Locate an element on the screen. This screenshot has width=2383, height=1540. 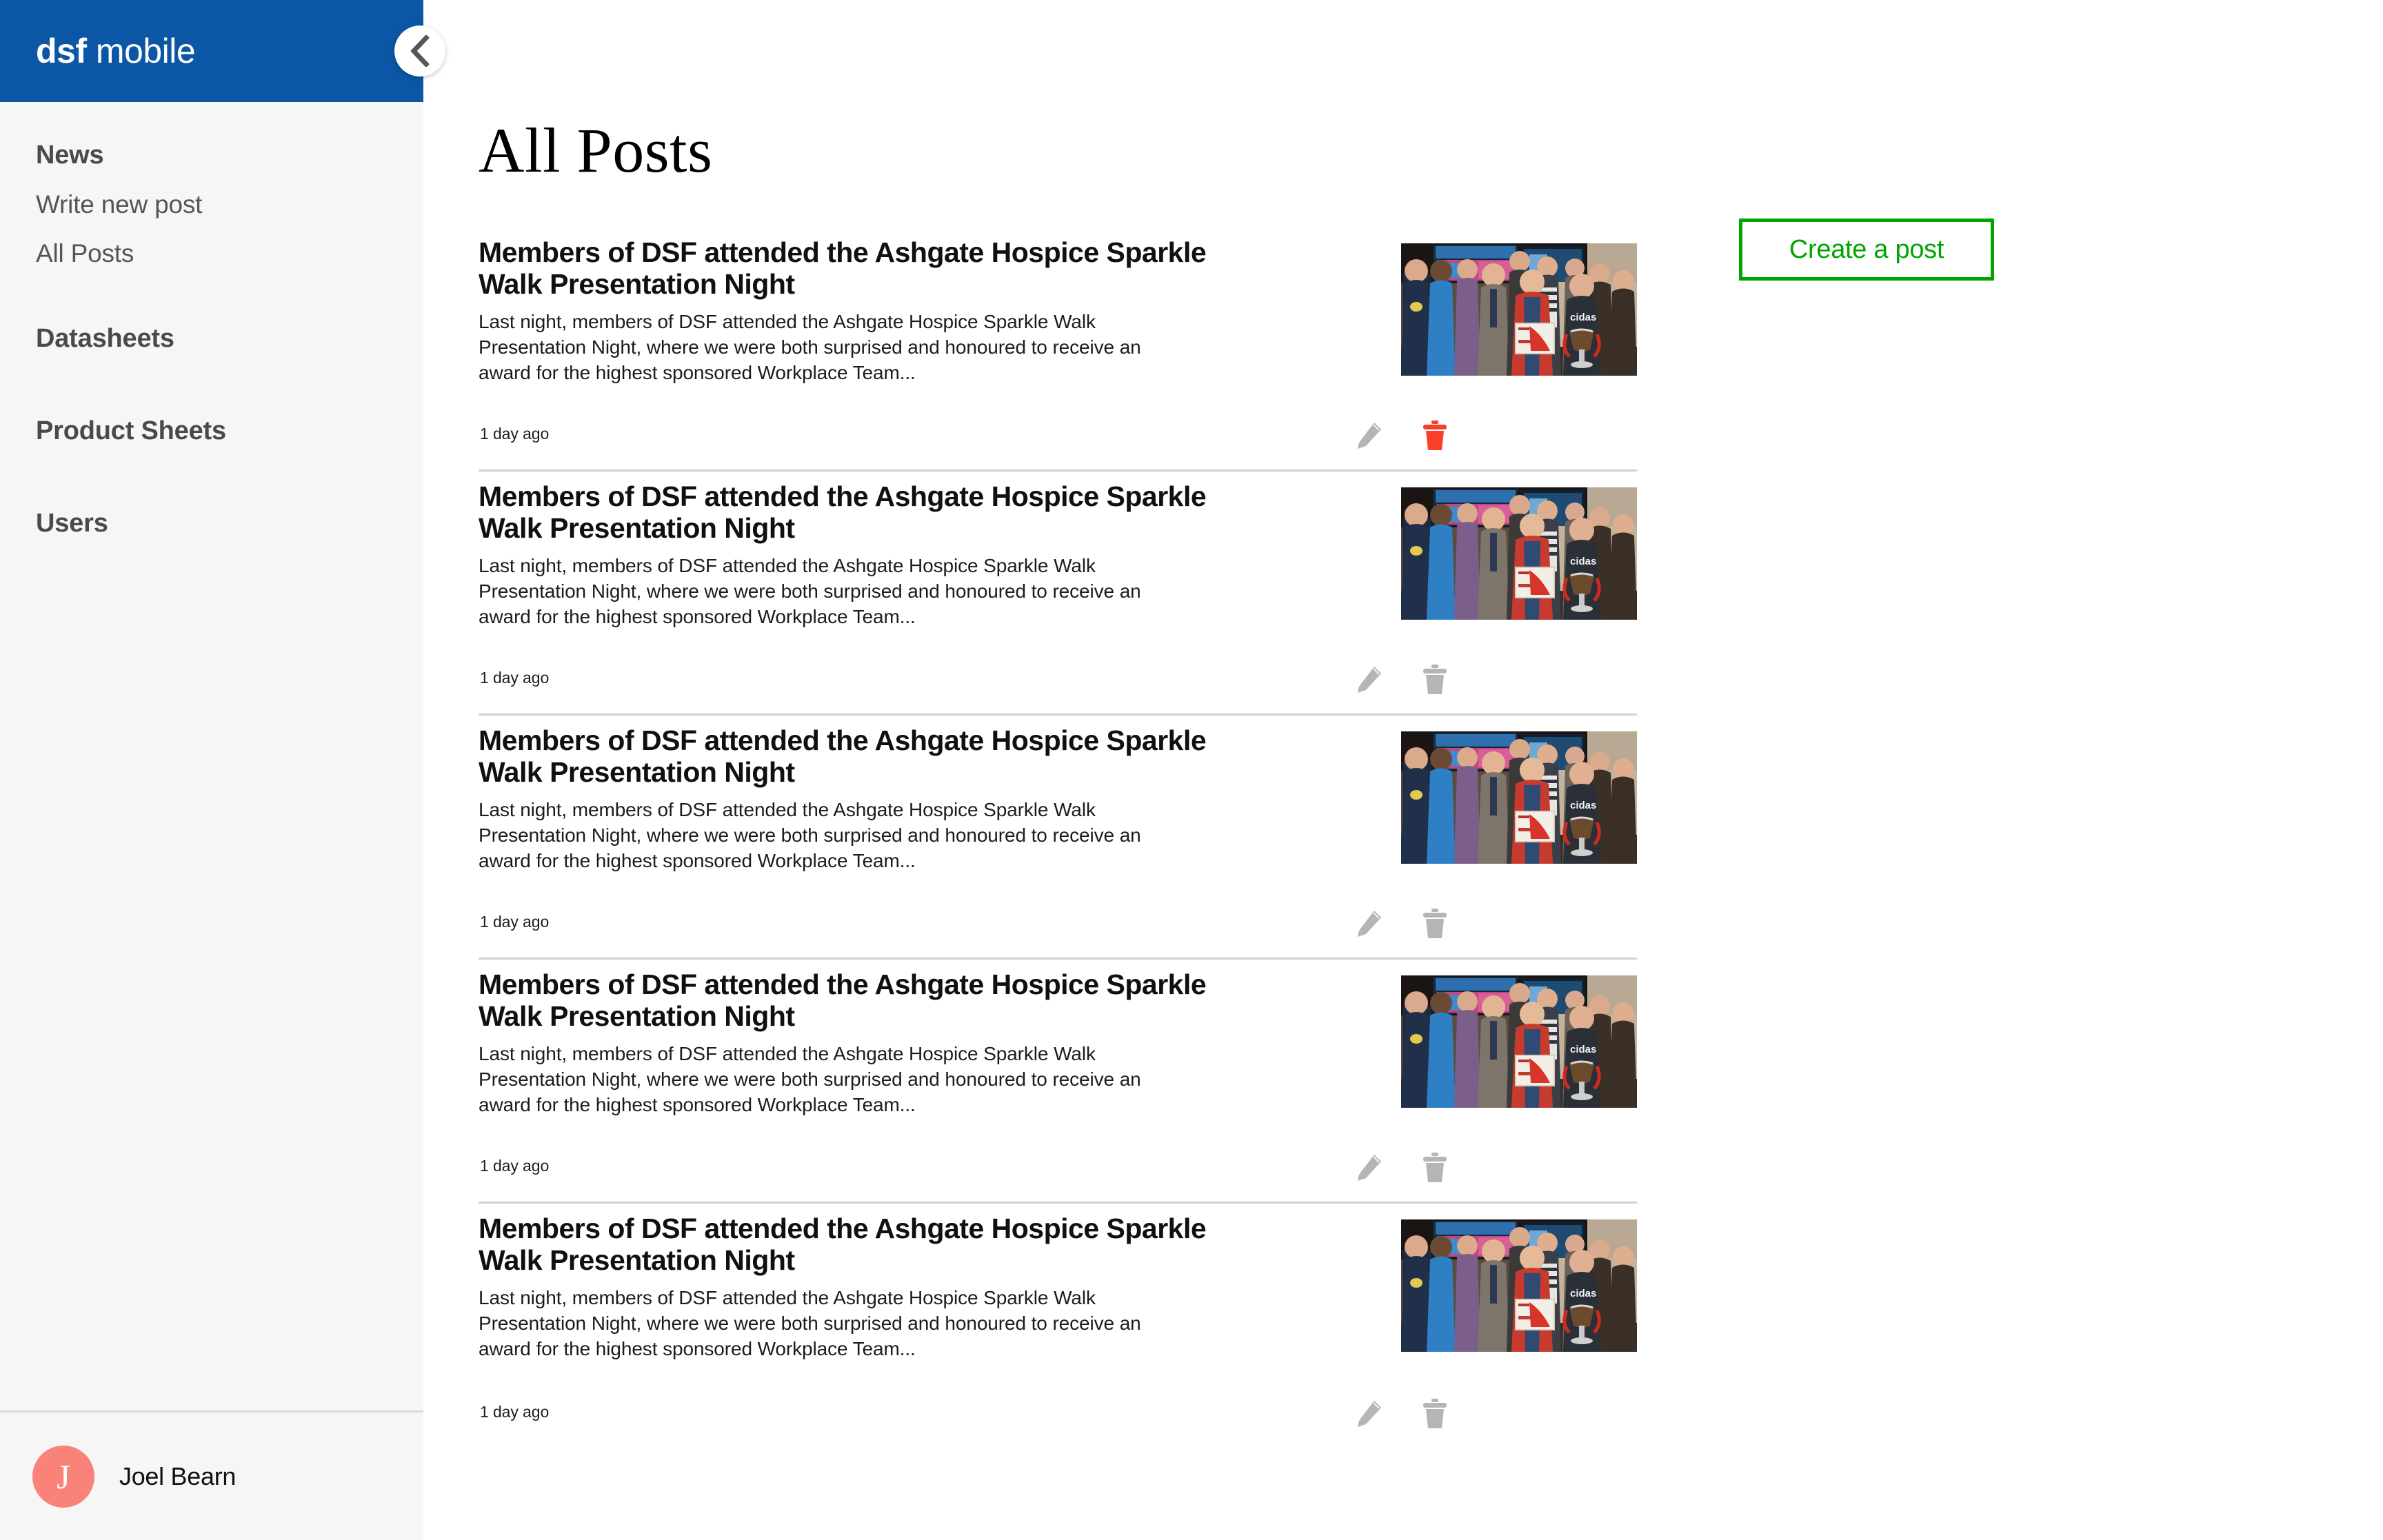
sidebar-item-write-new-post: Write new post is located at coordinates (211, 205).